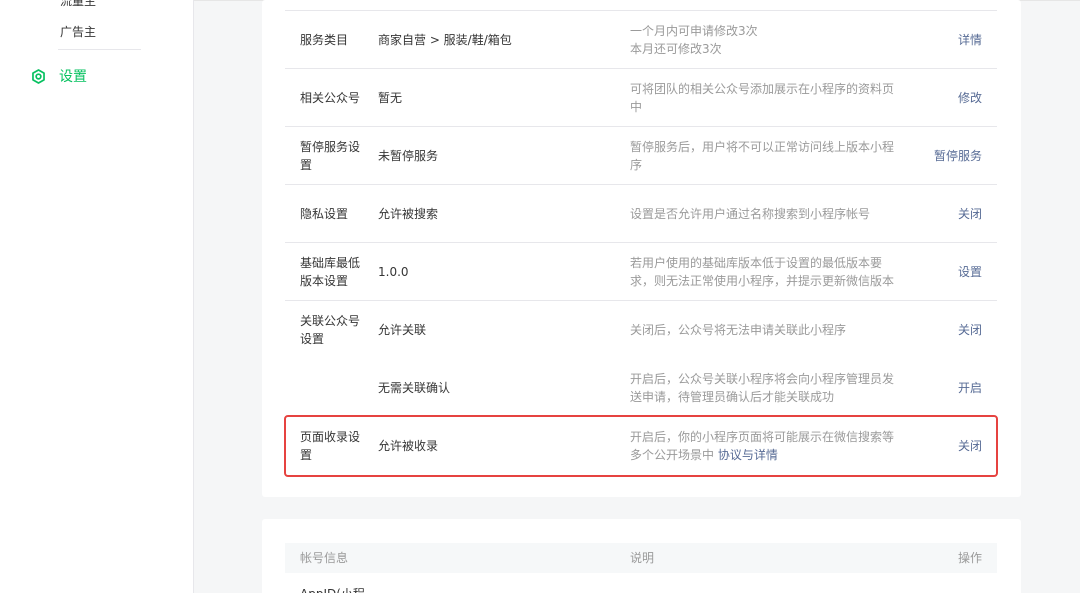 The height and width of the screenshot is (593, 1080). Describe the element at coordinates (762, 387) in the screenshot. I see `row-description: 开启后，公众号关联小程序将会向小程序管理员发送申请，待管理员确认后才能关联成功` at that location.